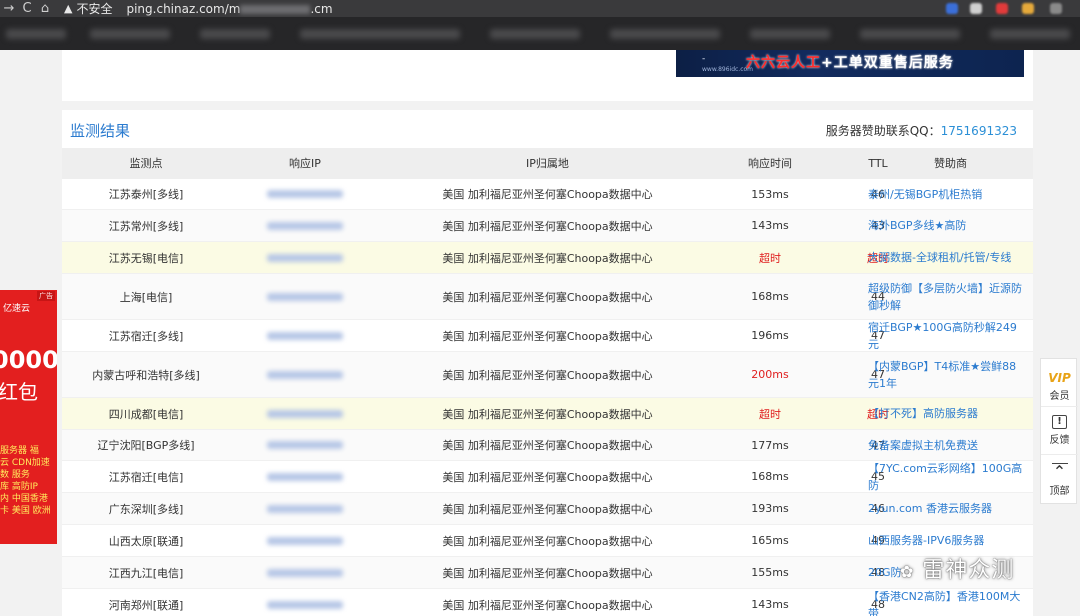 The height and width of the screenshot is (616, 1080). What do you see at coordinates (146, 509) in the screenshot?
I see `cell-monitor-point: 广东深圳[多线]` at bounding box center [146, 509].